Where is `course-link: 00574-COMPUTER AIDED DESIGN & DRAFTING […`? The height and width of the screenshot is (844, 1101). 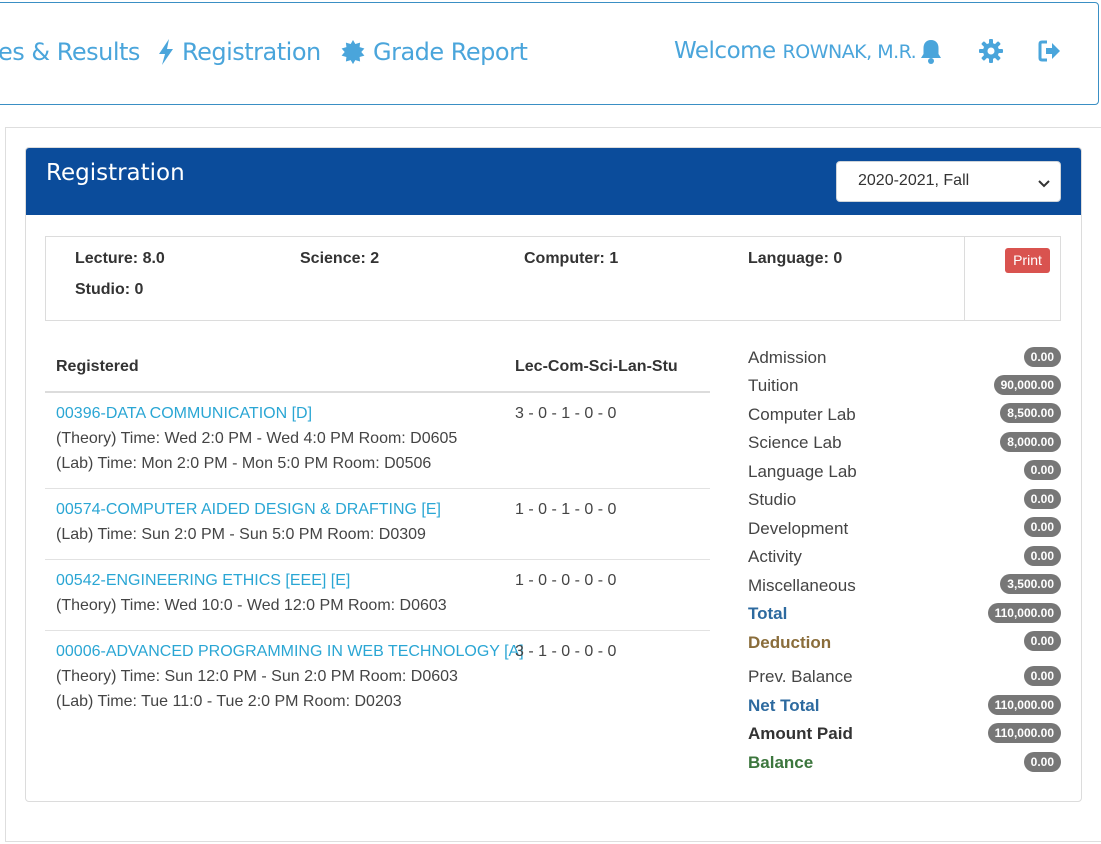
course-link: 00574-COMPUTER AIDED DESIGN & DRAFTING [… is located at coordinates (248, 510).